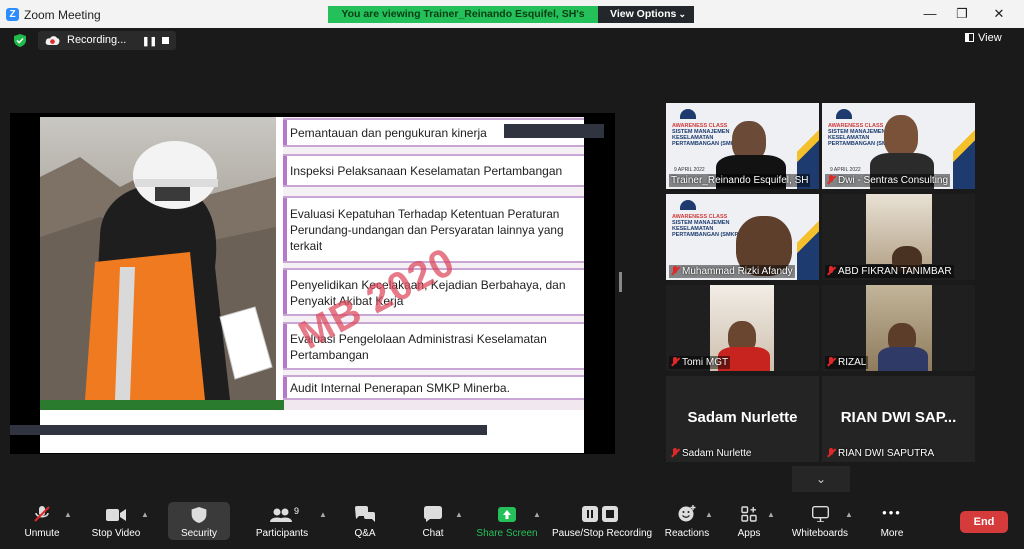  Describe the element at coordinates (740, 180) in the screenshot. I see `participant-name: Trainer_Reinando Esquifel, SH` at that location.